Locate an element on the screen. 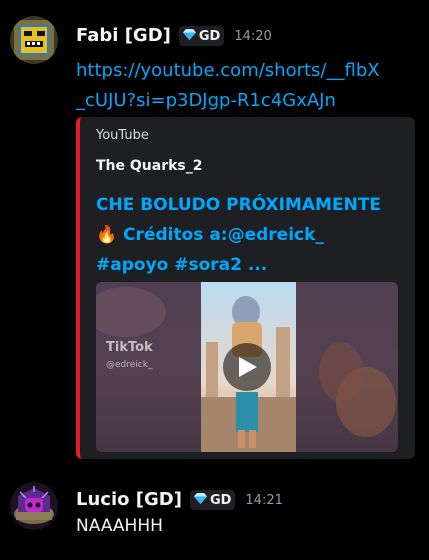  play-icon is located at coordinates (248, 367).